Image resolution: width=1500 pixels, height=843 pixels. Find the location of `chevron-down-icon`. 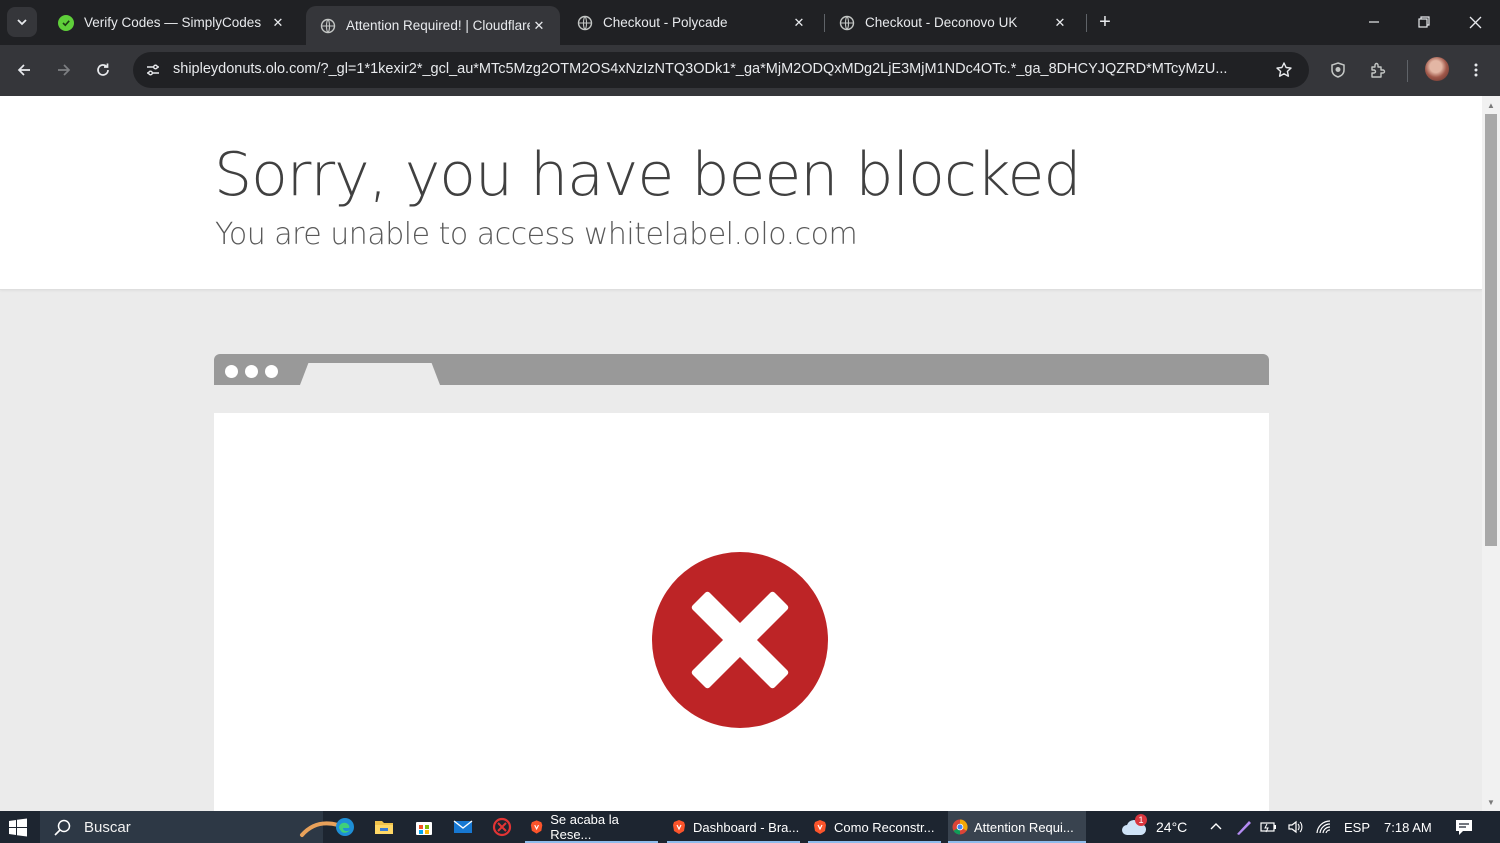

chevron-down-icon is located at coordinates (22, 22).